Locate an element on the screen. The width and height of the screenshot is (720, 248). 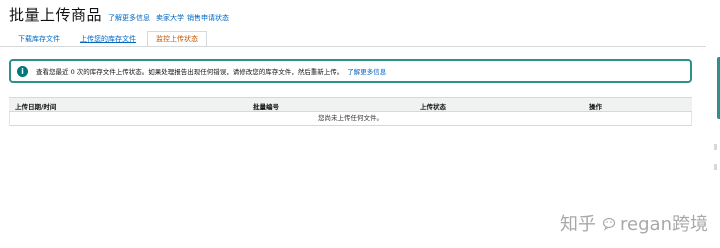
tab-upload-inventory-file: 上传您的库存文件 is located at coordinates (108, 38).